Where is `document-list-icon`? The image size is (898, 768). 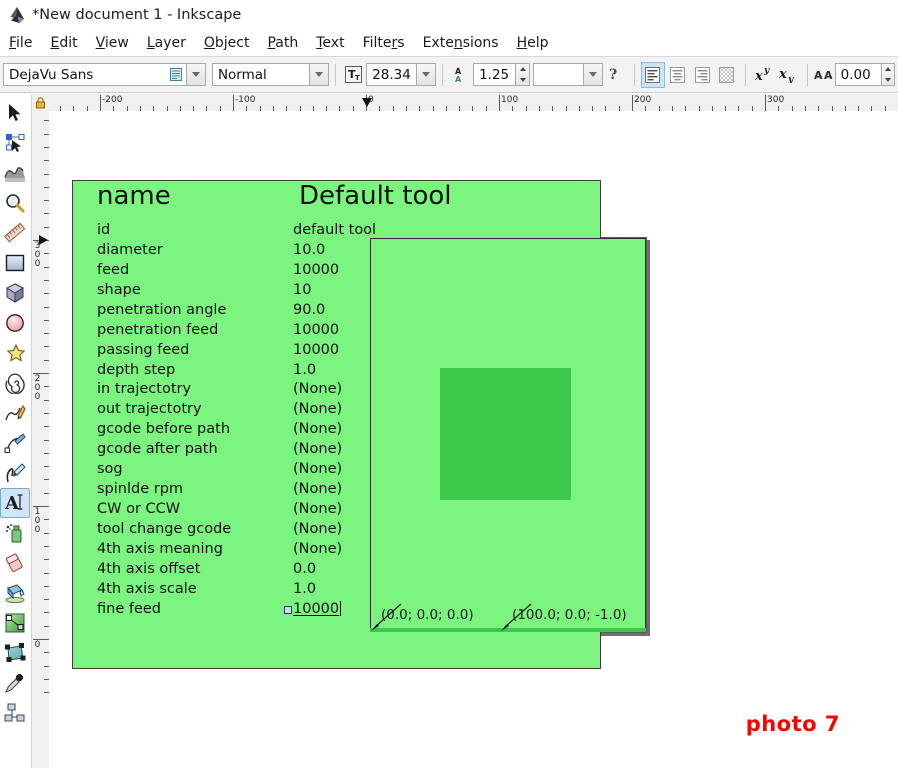
document-list-icon is located at coordinates (176, 74).